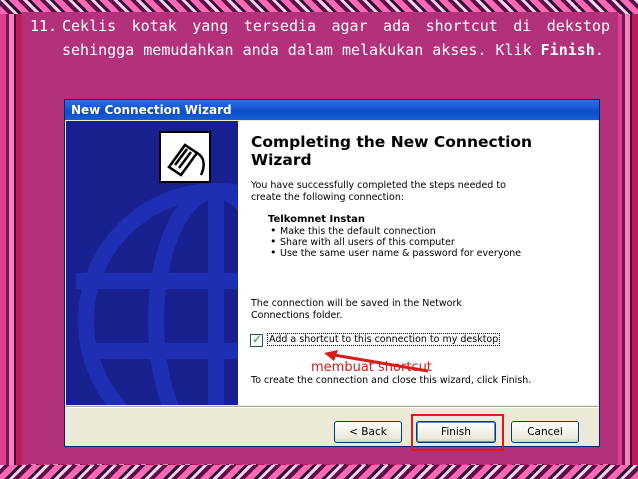  What do you see at coordinates (332, 110) in the screenshot?
I see `title-bar: New Connection Wizard` at bounding box center [332, 110].